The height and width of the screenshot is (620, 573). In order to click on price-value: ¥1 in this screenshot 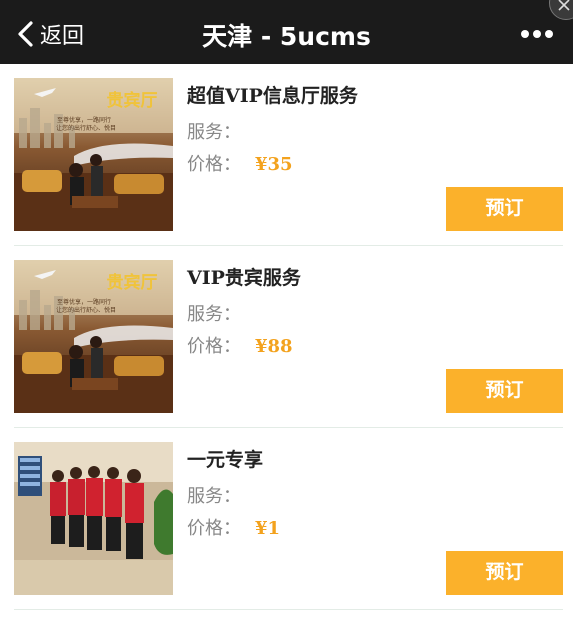, I will do `click(268, 528)`.